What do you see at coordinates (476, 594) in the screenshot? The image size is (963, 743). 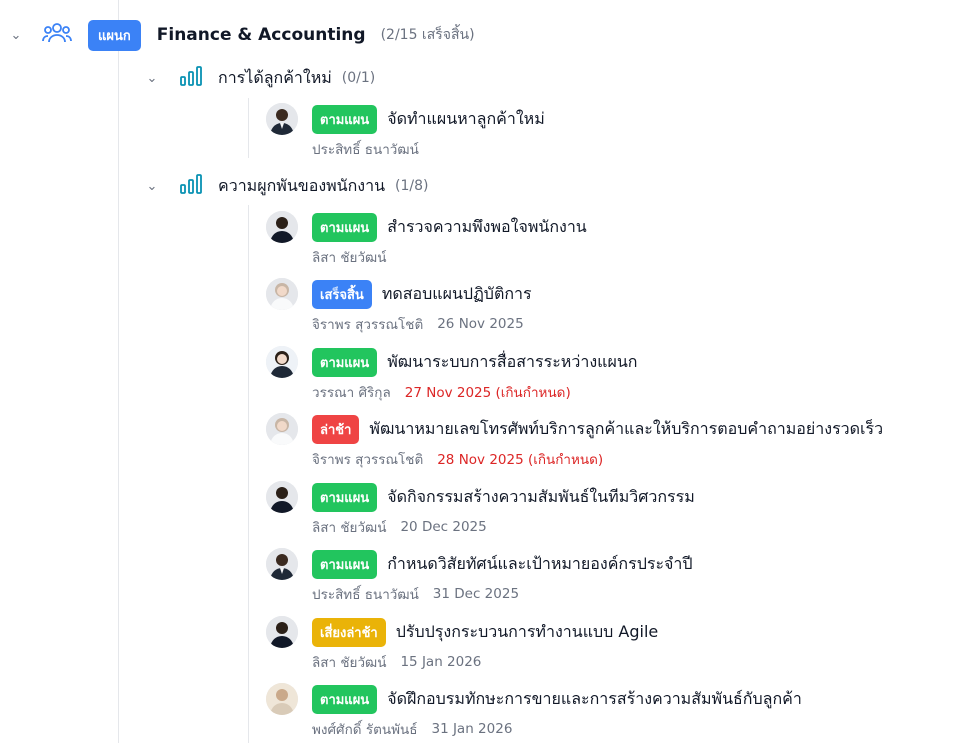 I see `due-date: 31 Dec 2025` at bounding box center [476, 594].